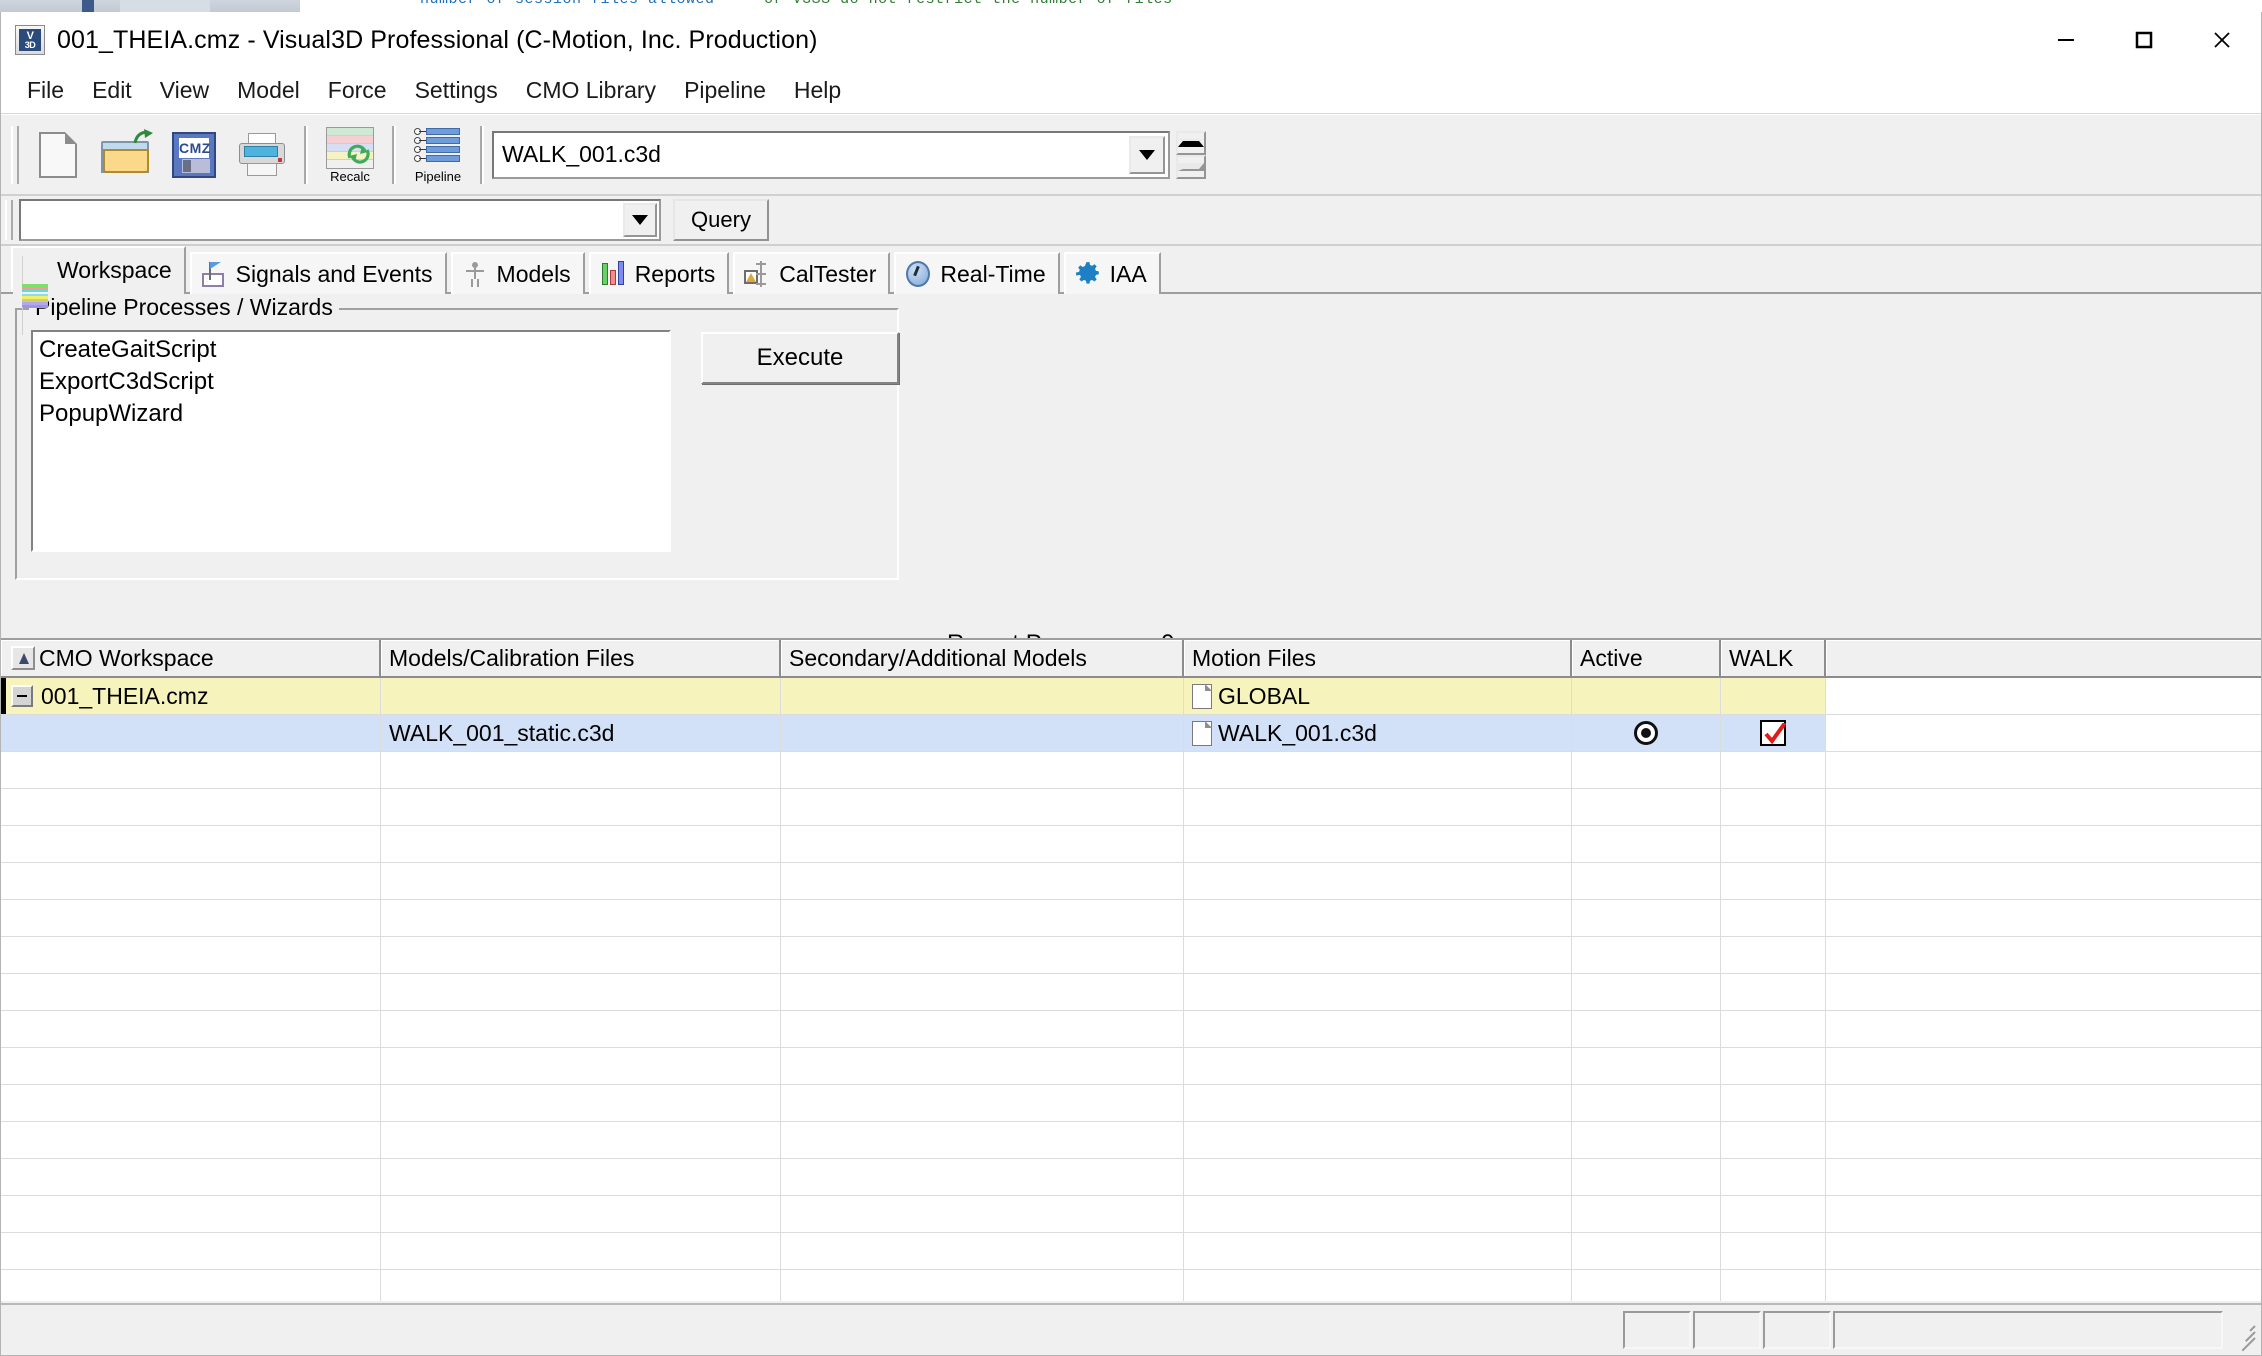  What do you see at coordinates (1191, 166) in the screenshot?
I see `chevron-down-icon` at bounding box center [1191, 166].